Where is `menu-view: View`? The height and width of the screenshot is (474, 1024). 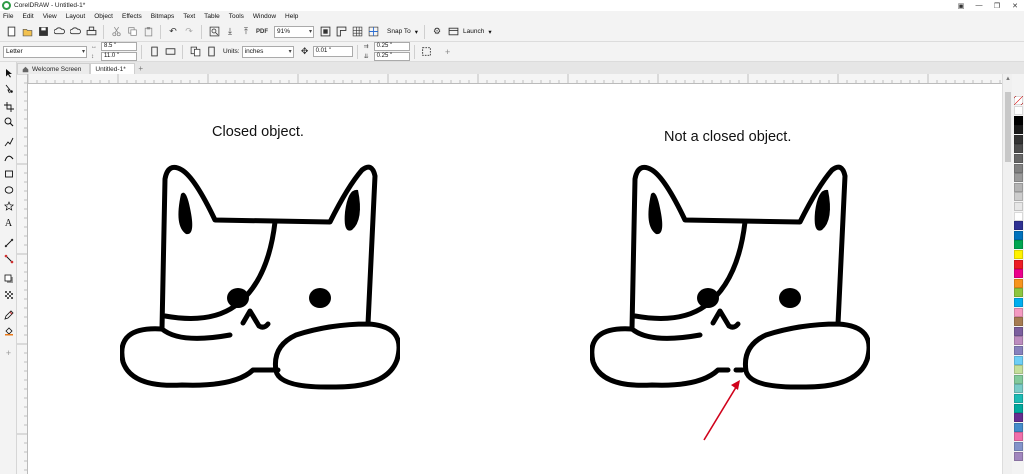
menu-view: View is located at coordinates (50, 16).